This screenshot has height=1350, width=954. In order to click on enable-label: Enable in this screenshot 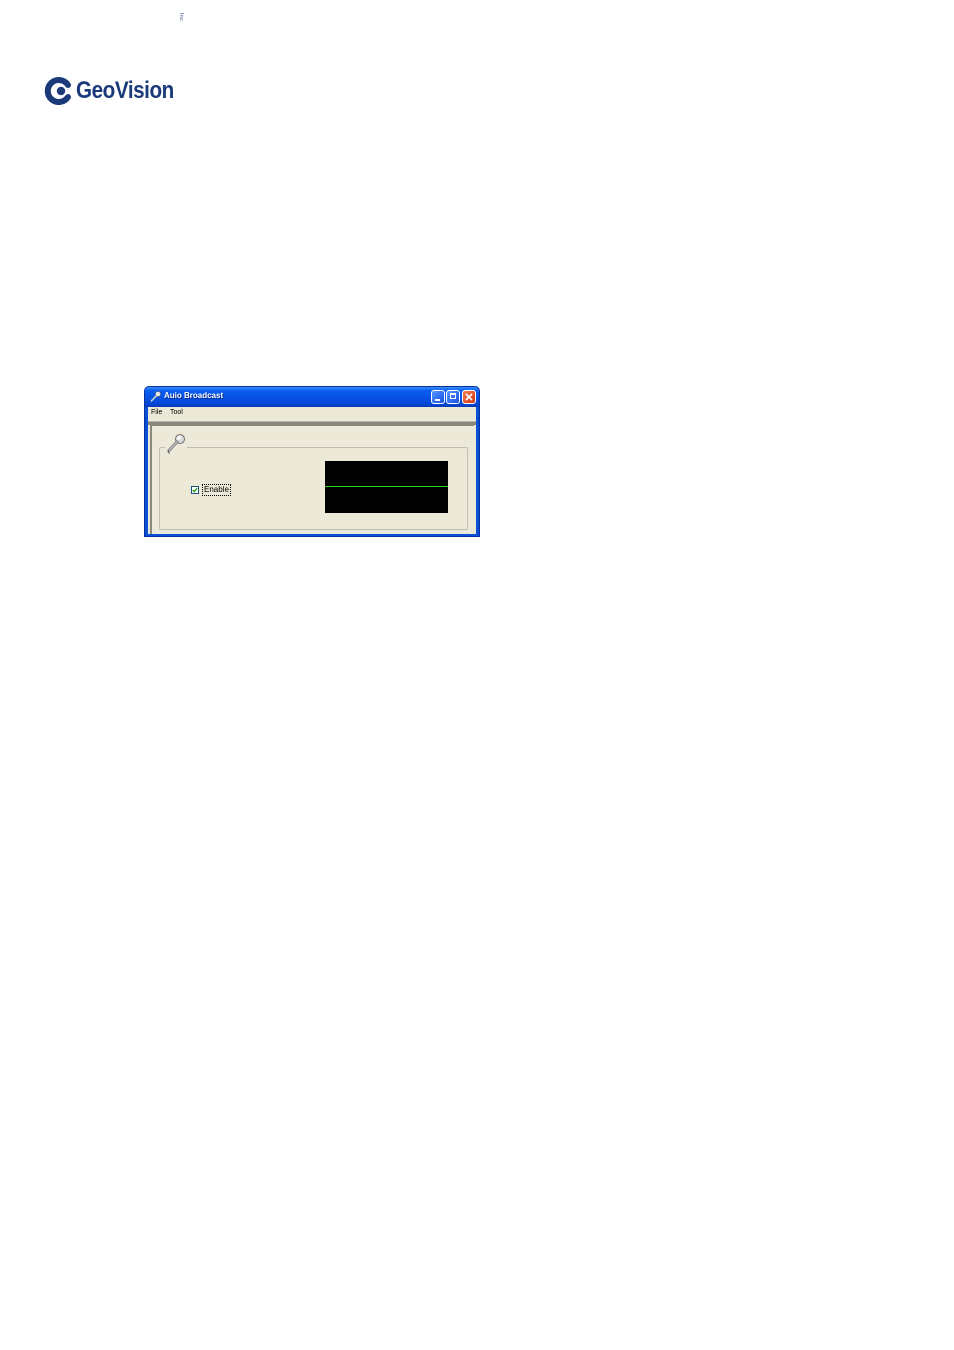, I will do `click(216, 490)`.